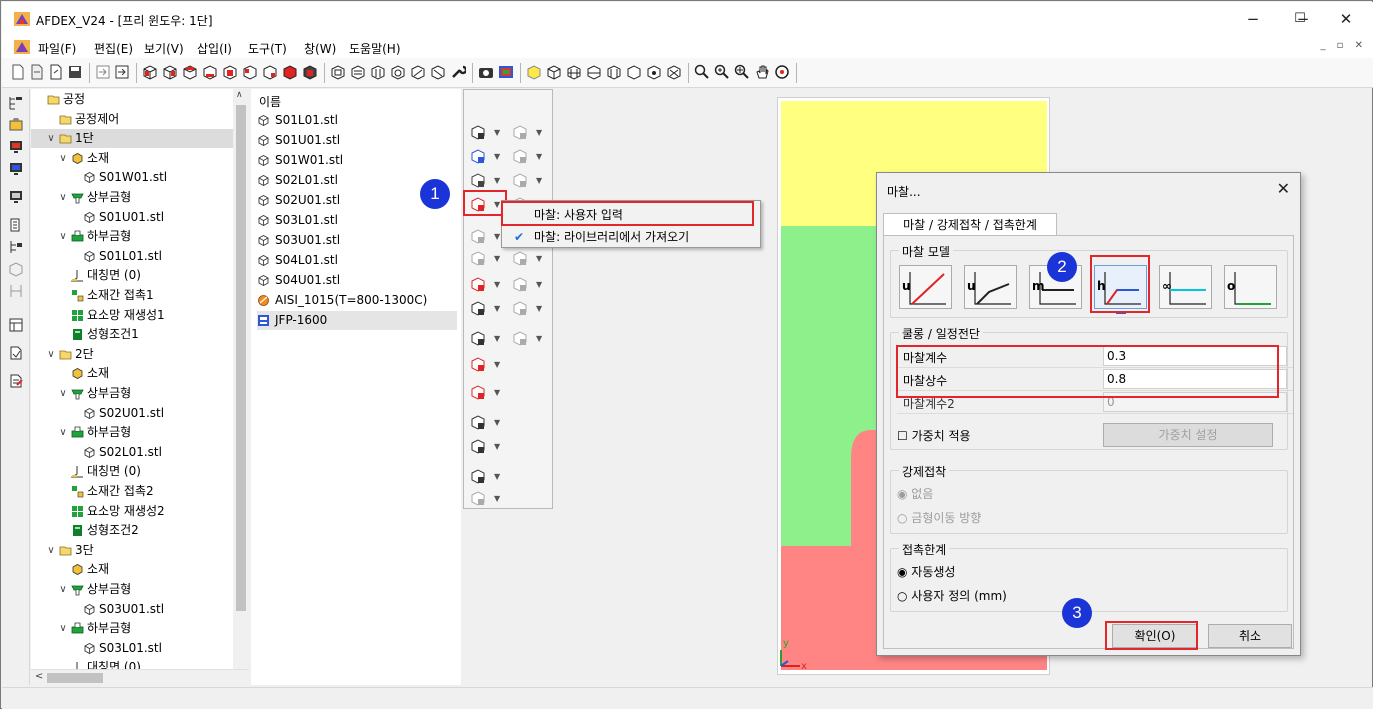 Image resolution: width=1373 pixels, height=709 pixels. What do you see at coordinates (16, 353) in the screenshot?
I see `script-icon` at bounding box center [16, 353].